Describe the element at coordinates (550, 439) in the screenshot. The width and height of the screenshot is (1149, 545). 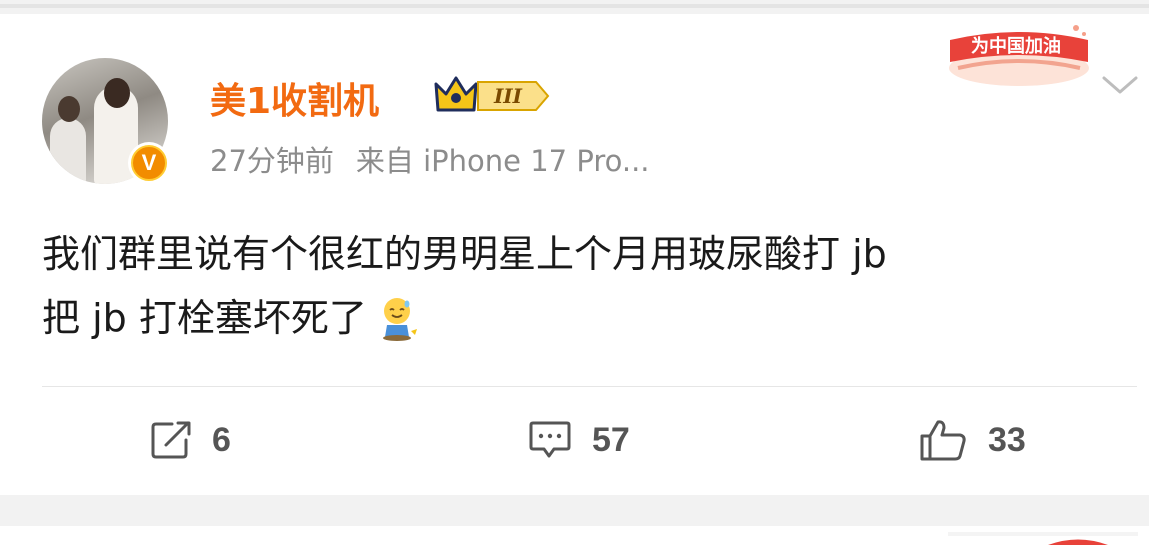
I see `comment-icon` at that location.